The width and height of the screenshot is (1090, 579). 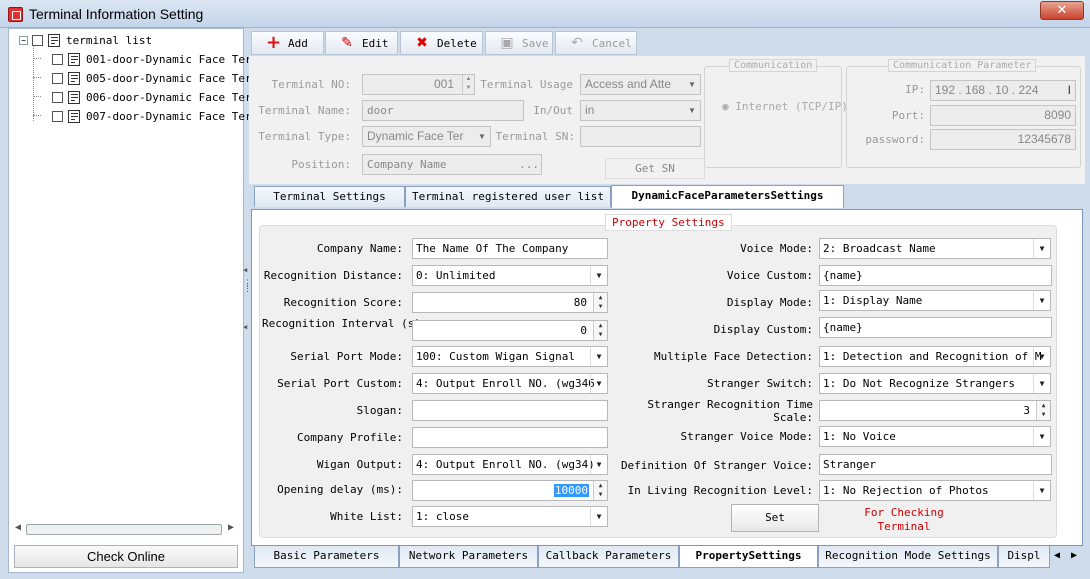 I want to click on terminal-list-icon, so click(x=54, y=40).